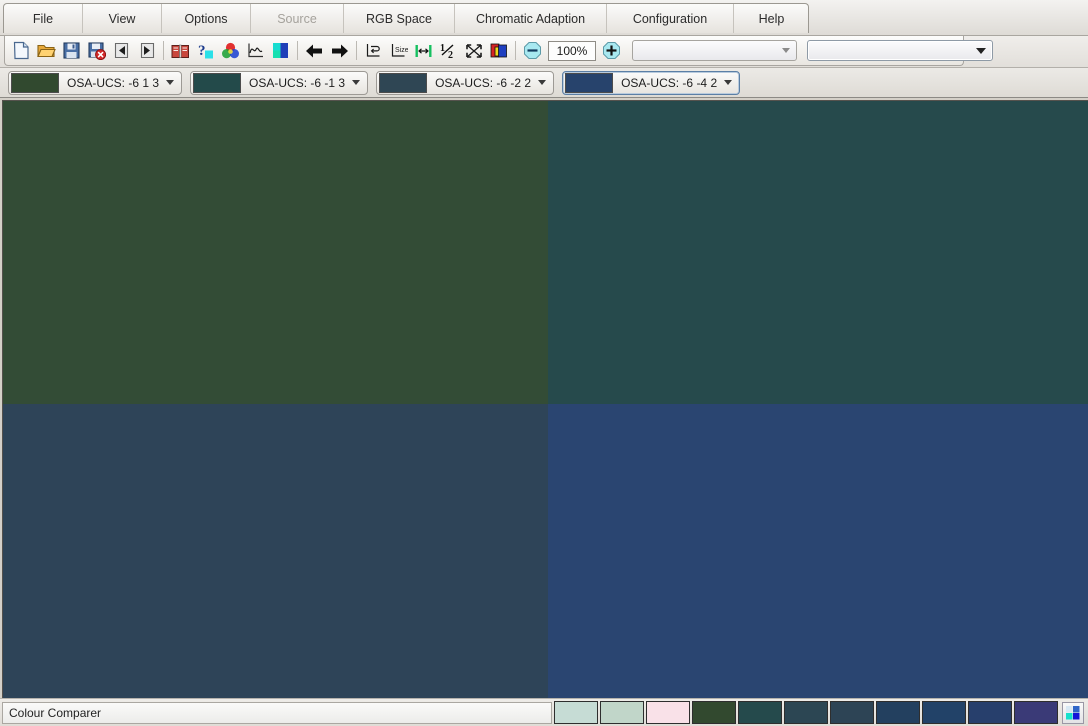  I want to click on colour-tab-3: OSA-UCS: -6 -2 2, so click(465, 82).